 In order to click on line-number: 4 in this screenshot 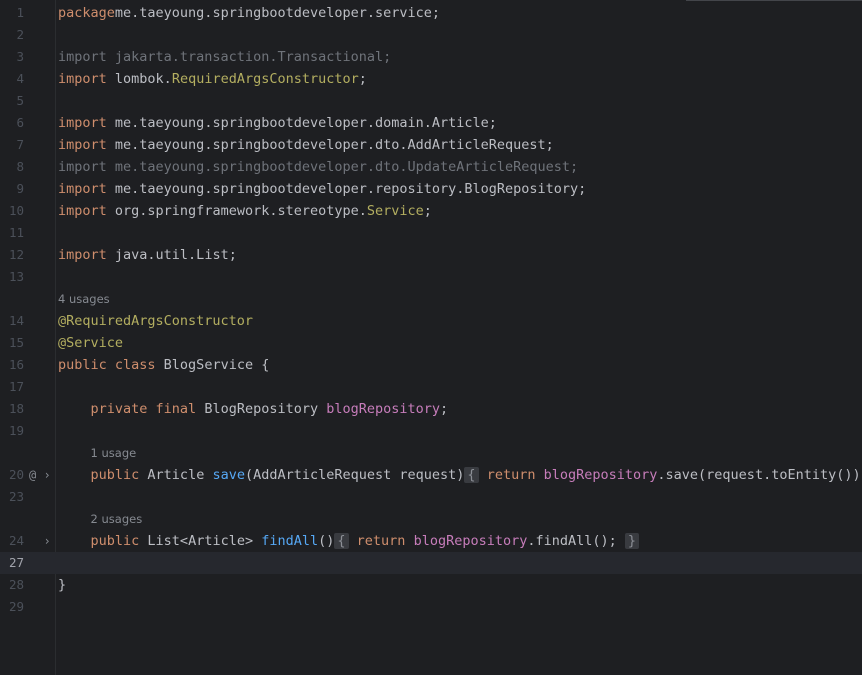, I will do `click(12, 79)`.